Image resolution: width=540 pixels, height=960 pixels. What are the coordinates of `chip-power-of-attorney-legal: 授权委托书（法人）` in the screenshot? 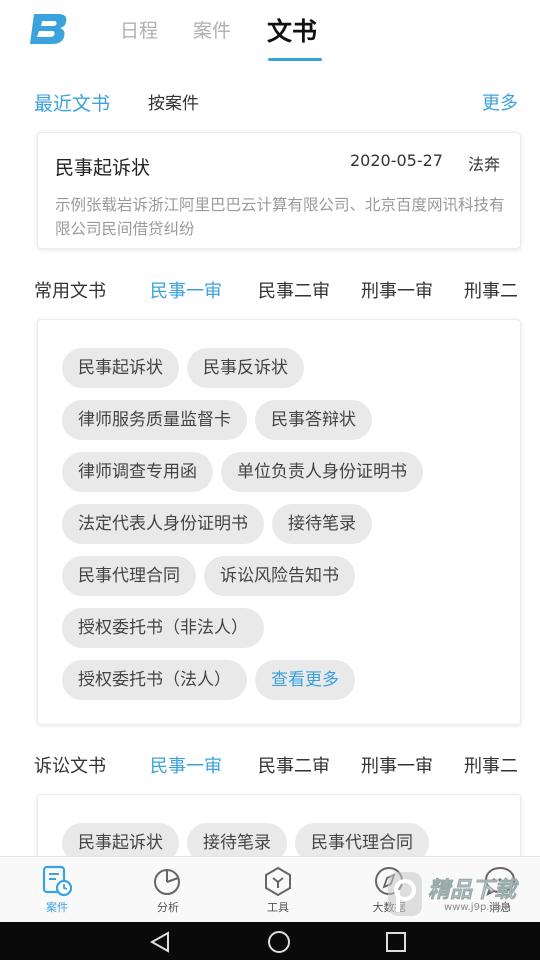 It's located at (154, 680).